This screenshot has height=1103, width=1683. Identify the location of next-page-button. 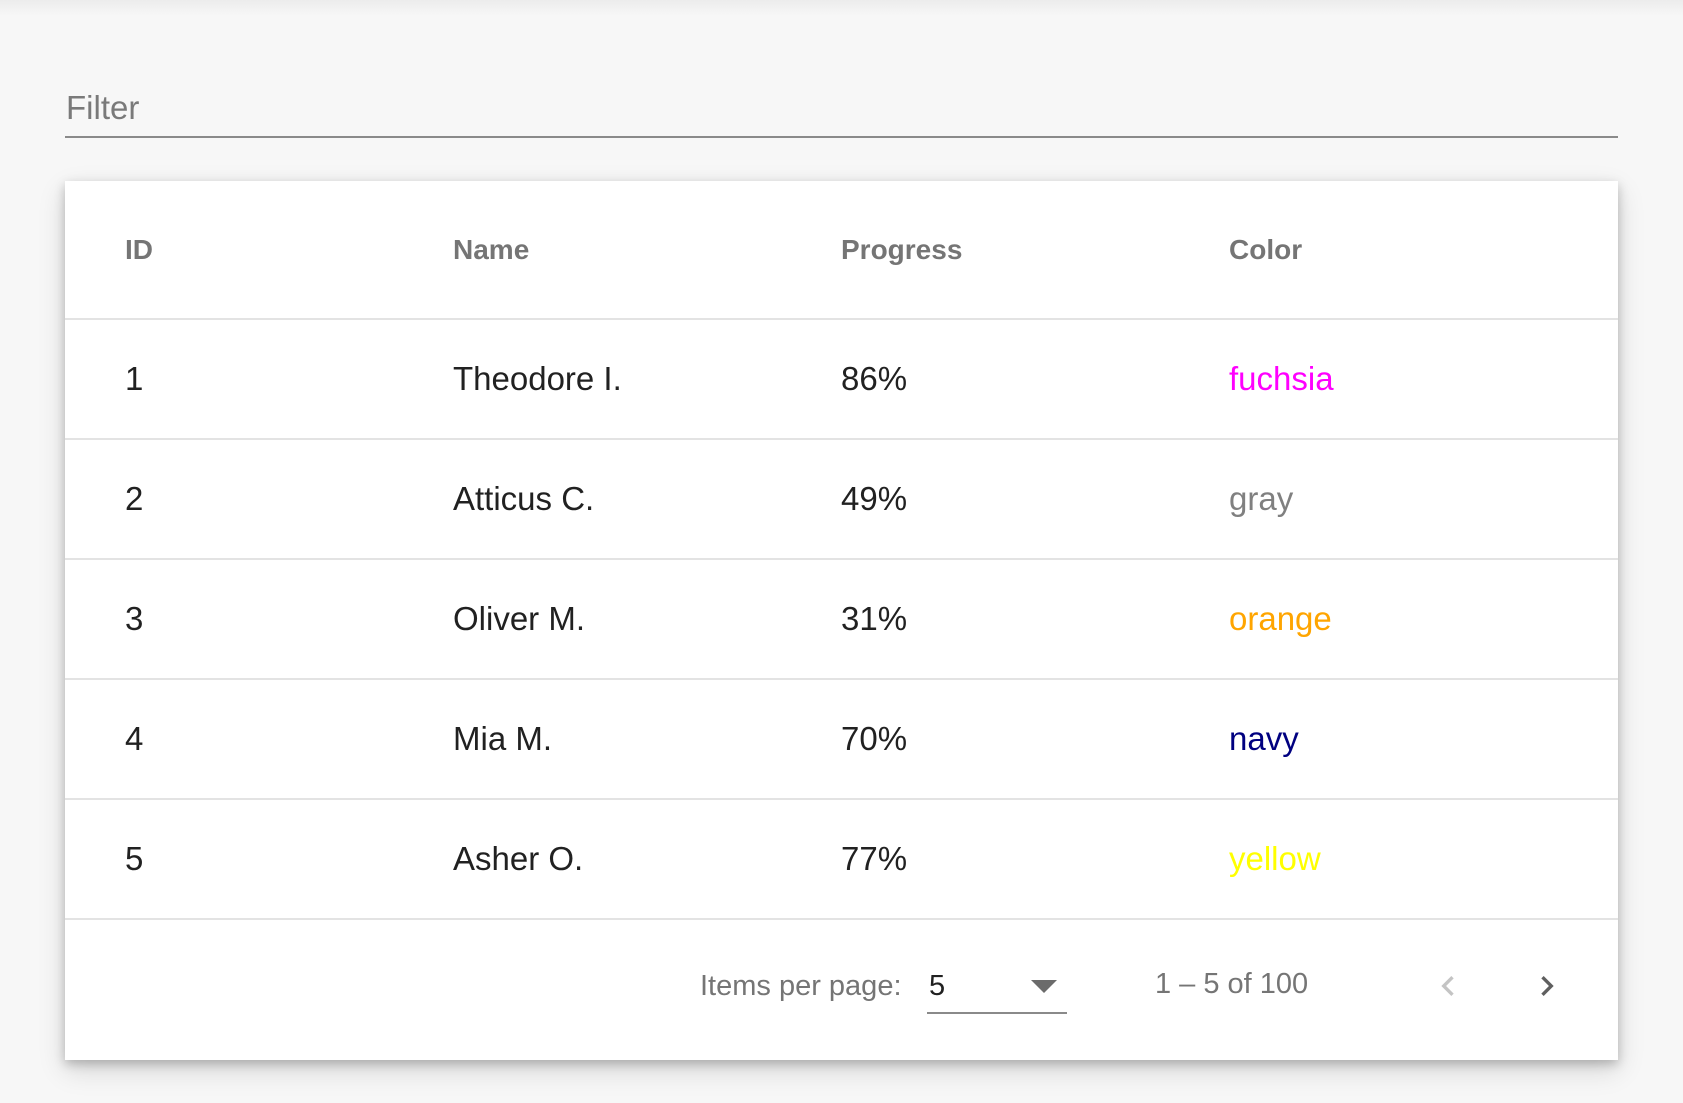
(1547, 986).